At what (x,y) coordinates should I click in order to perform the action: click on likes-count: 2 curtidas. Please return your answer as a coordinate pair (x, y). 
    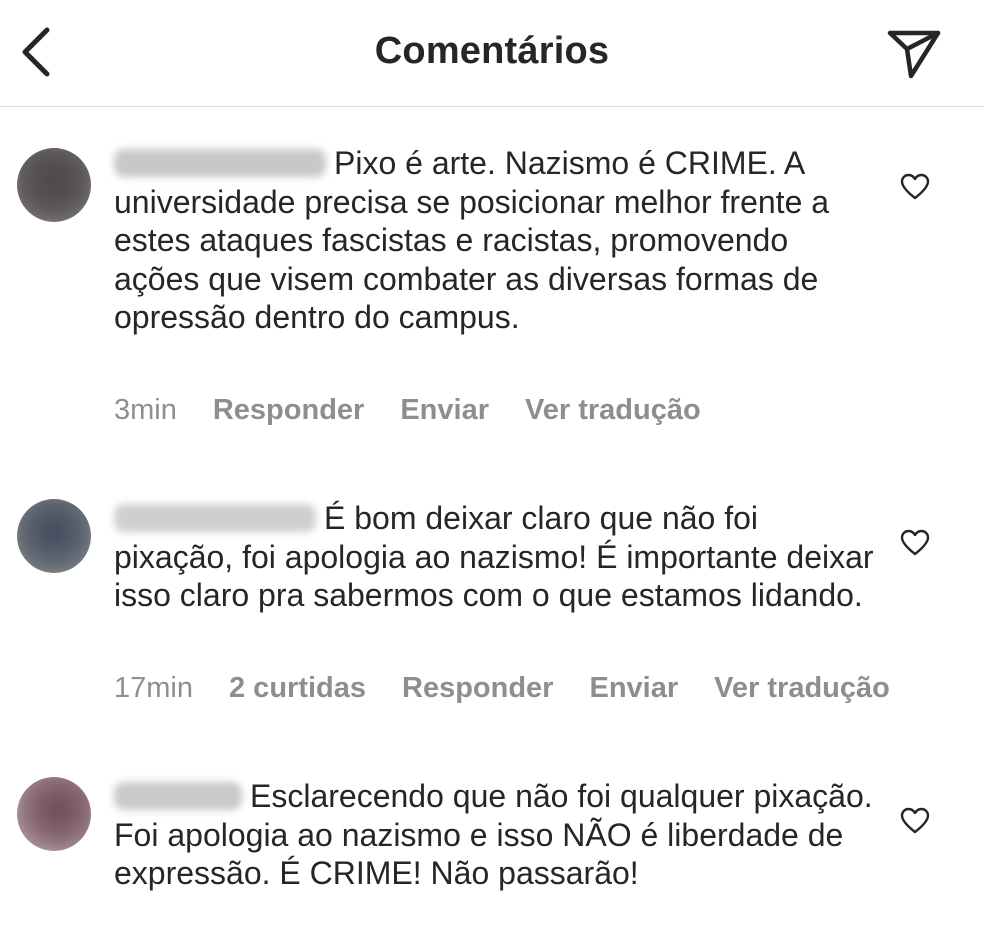
    Looking at the image, I should click on (297, 688).